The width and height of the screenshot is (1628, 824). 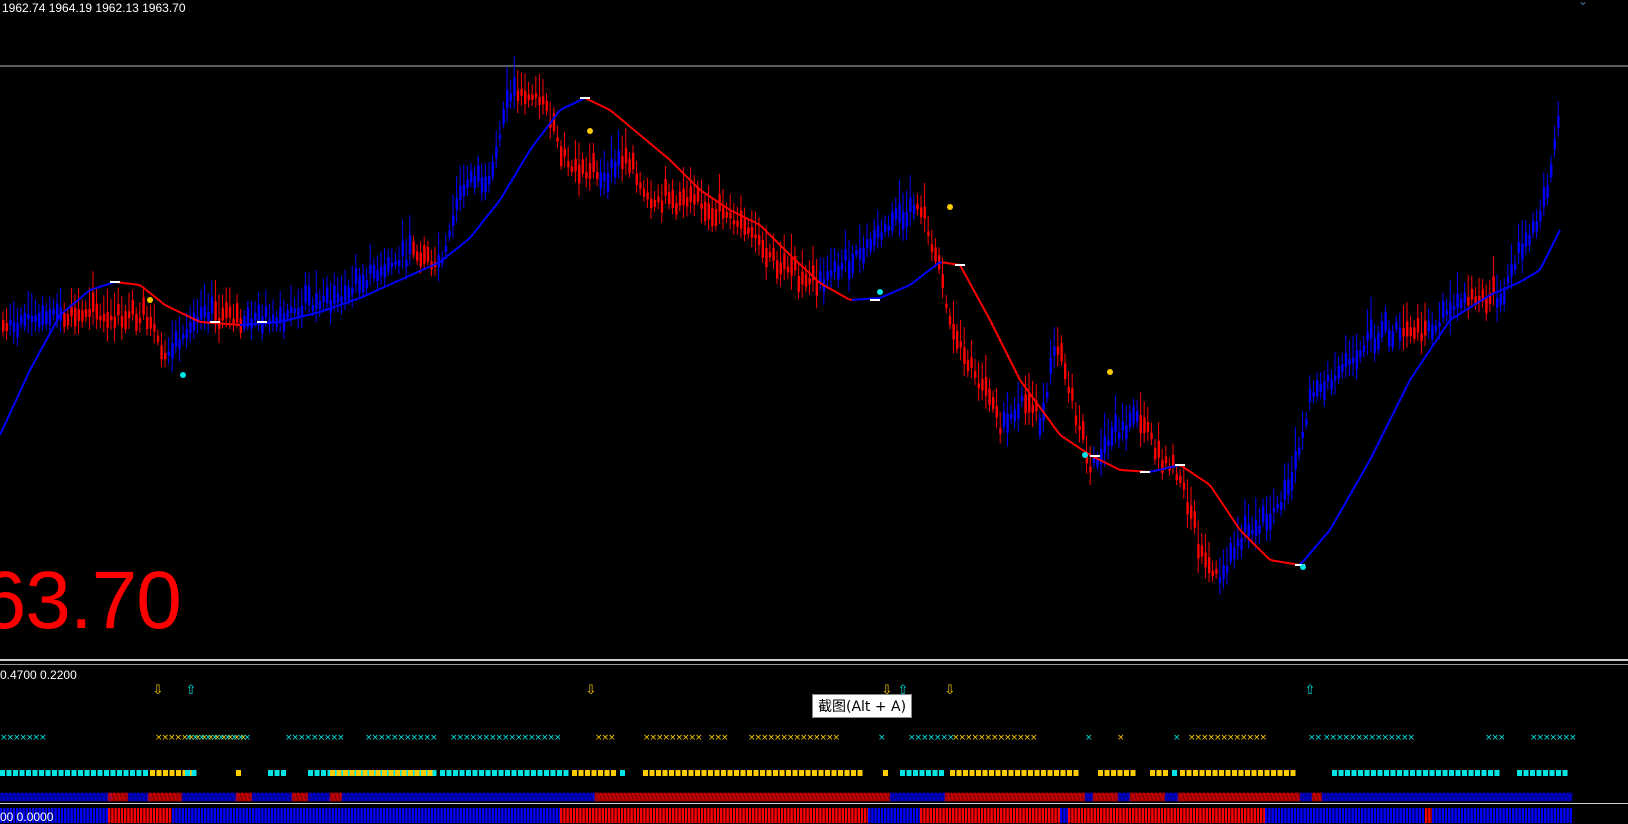 I want to click on x-marker: ×, so click(x=612, y=738).